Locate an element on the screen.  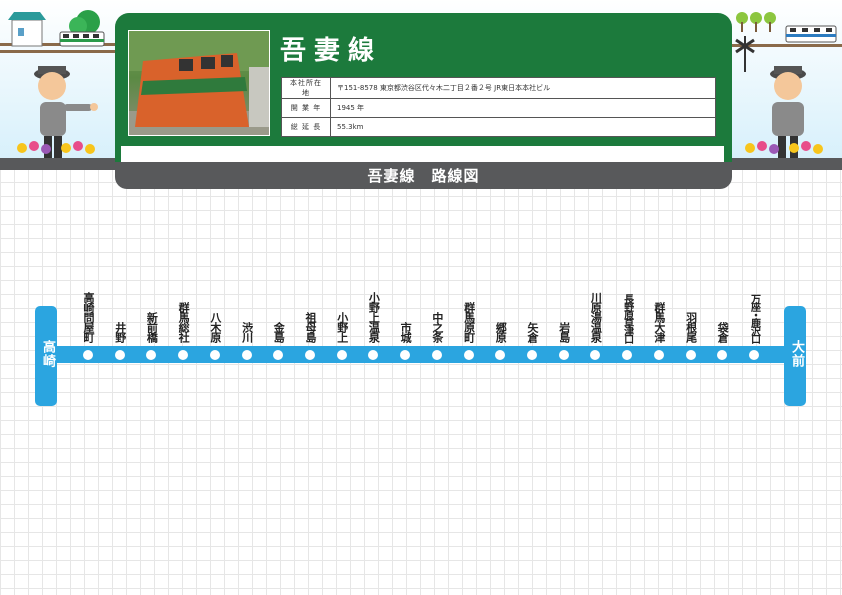
station-name: 小野上 is located at coordinates (342, 327).